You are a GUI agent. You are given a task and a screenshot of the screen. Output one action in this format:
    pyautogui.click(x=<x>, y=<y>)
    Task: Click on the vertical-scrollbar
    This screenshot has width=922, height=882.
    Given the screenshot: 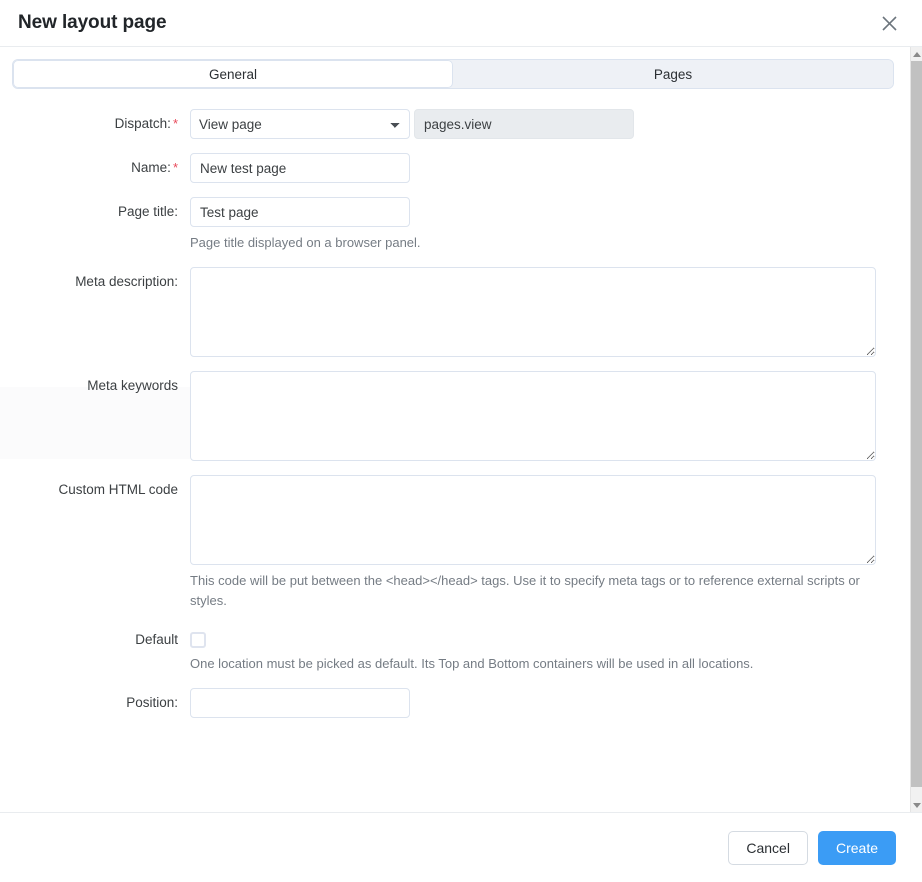 What is the action you would take?
    pyautogui.click(x=916, y=429)
    